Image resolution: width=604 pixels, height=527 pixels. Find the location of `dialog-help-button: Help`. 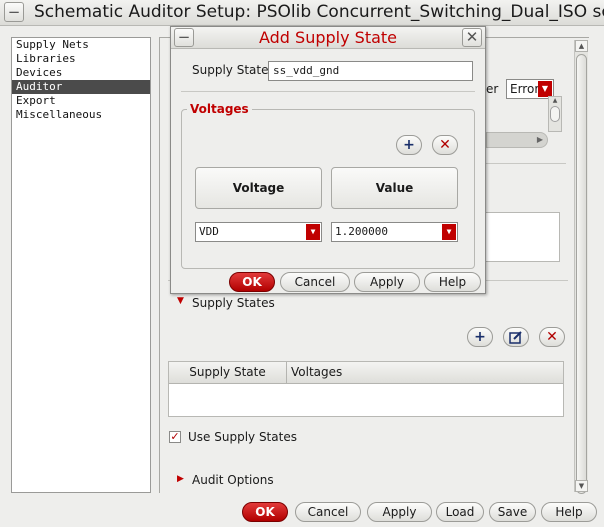

dialog-help-button: Help is located at coordinates (452, 282).